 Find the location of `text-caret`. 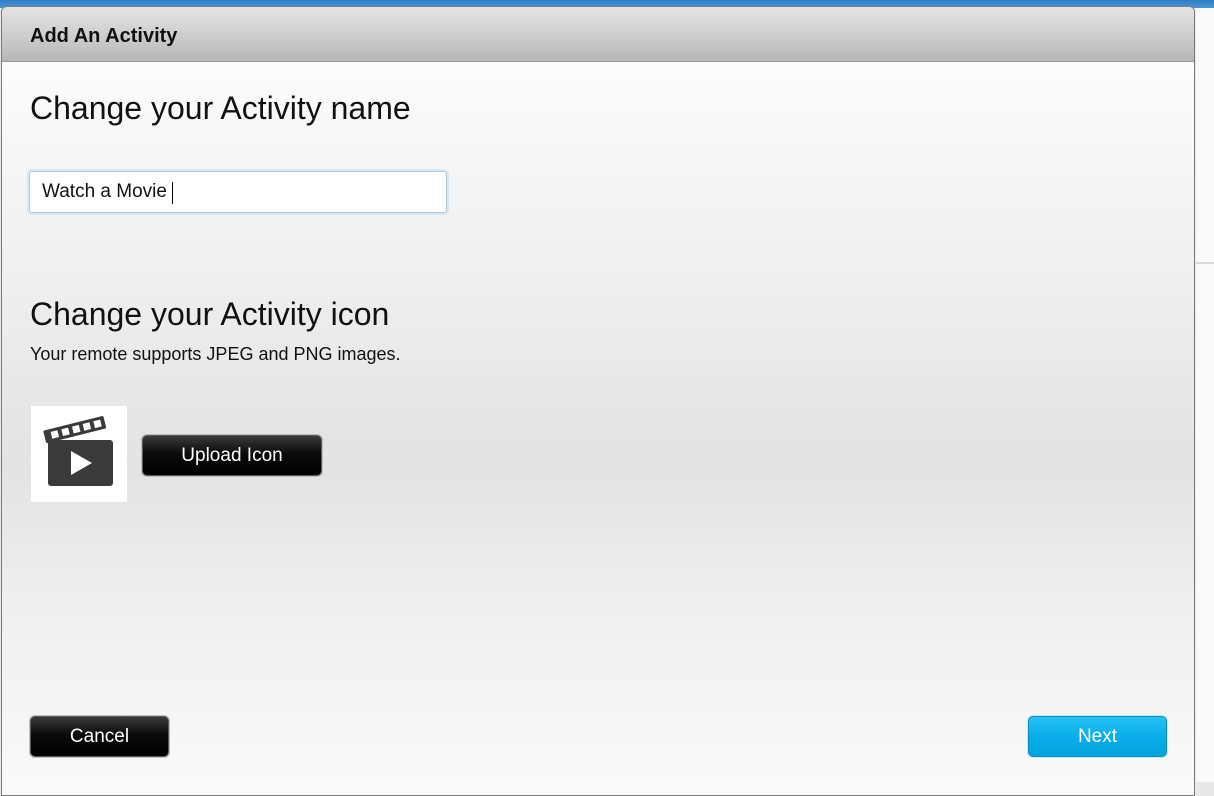

text-caret is located at coordinates (172, 193).